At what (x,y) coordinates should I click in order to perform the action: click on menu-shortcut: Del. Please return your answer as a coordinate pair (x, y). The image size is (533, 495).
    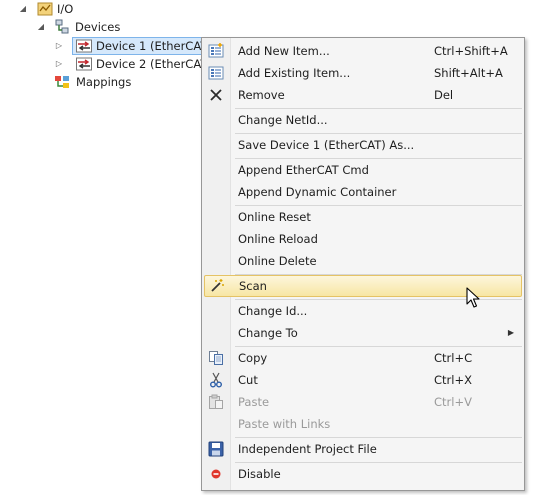
    Looking at the image, I should click on (444, 95).